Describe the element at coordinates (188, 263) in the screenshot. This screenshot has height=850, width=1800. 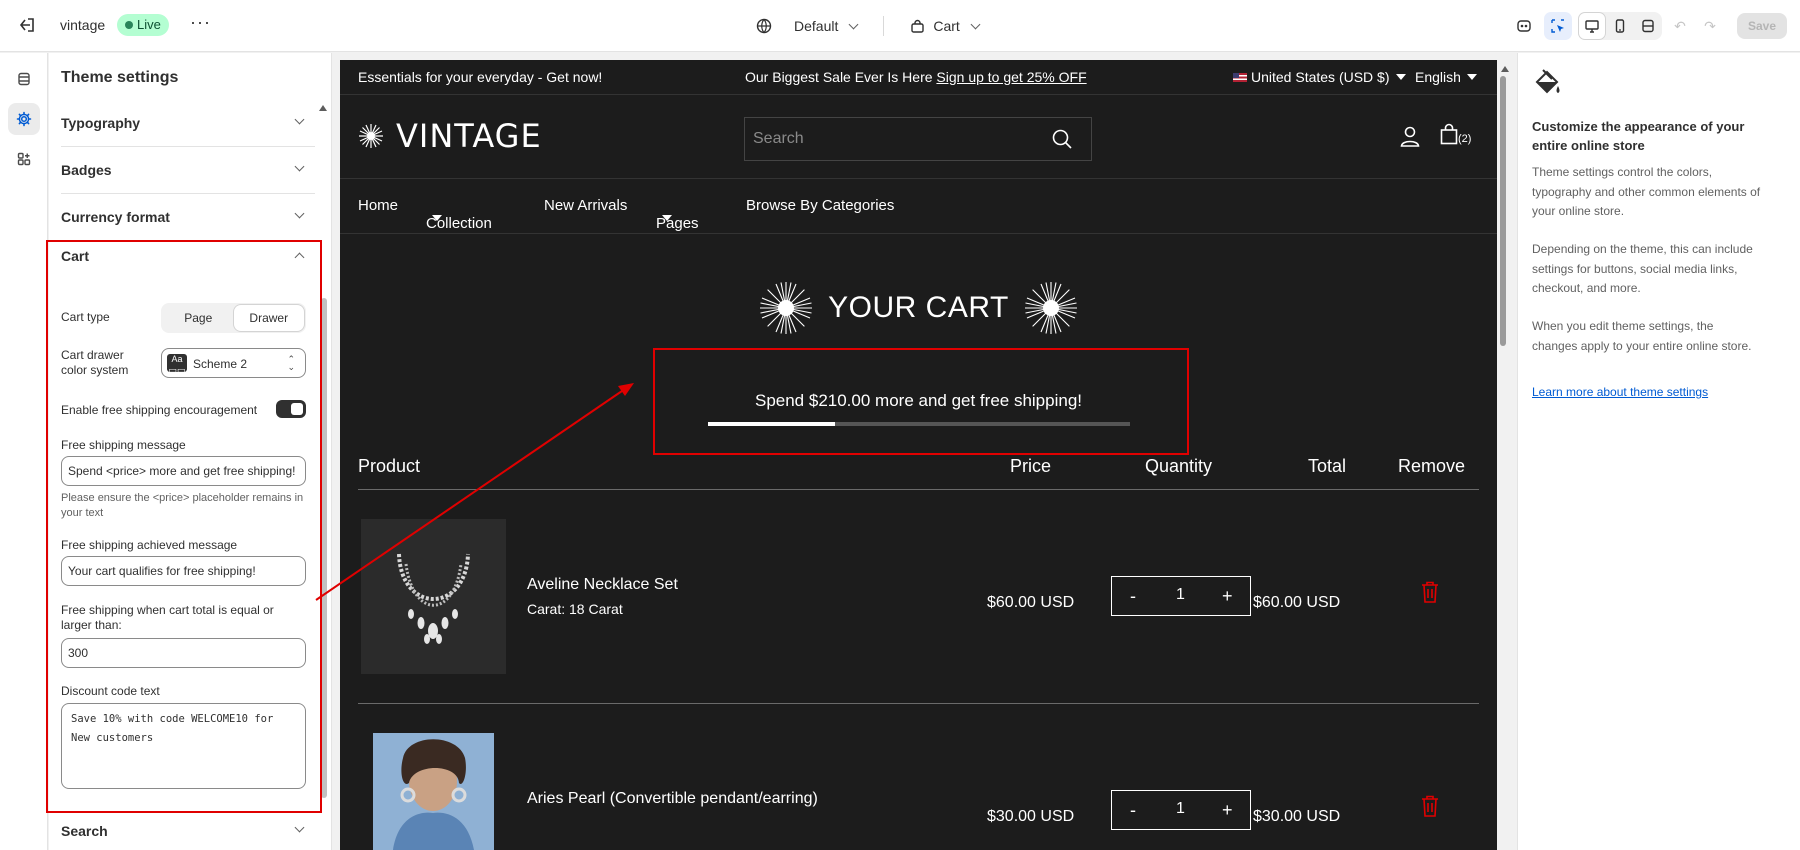
I see `cart-section-header: Cart` at that location.